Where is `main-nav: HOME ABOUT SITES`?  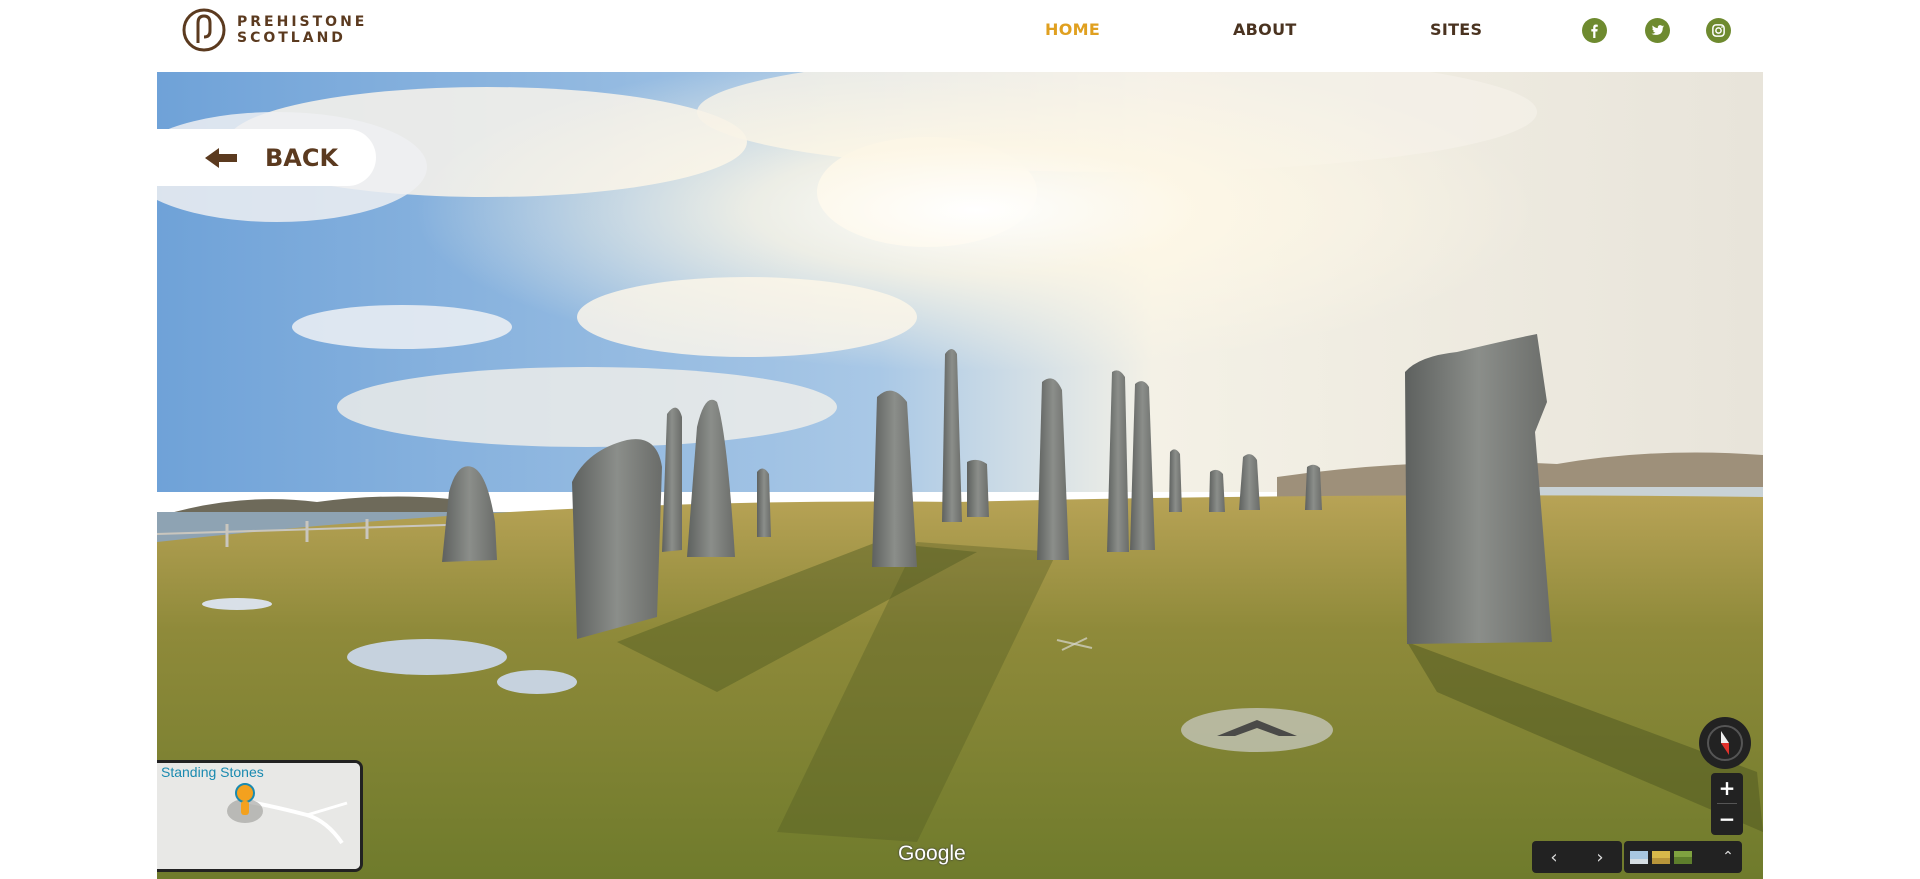 main-nav: HOME ABOUT SITES is located at coordinates (960, 32).